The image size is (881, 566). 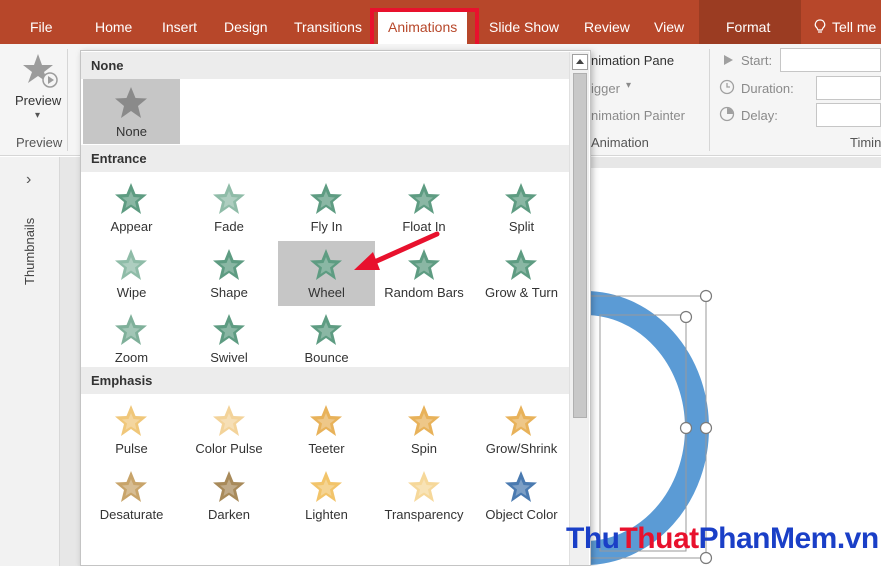 I want to click on anim-transparency: Transparency, so click(x=424, y=495).